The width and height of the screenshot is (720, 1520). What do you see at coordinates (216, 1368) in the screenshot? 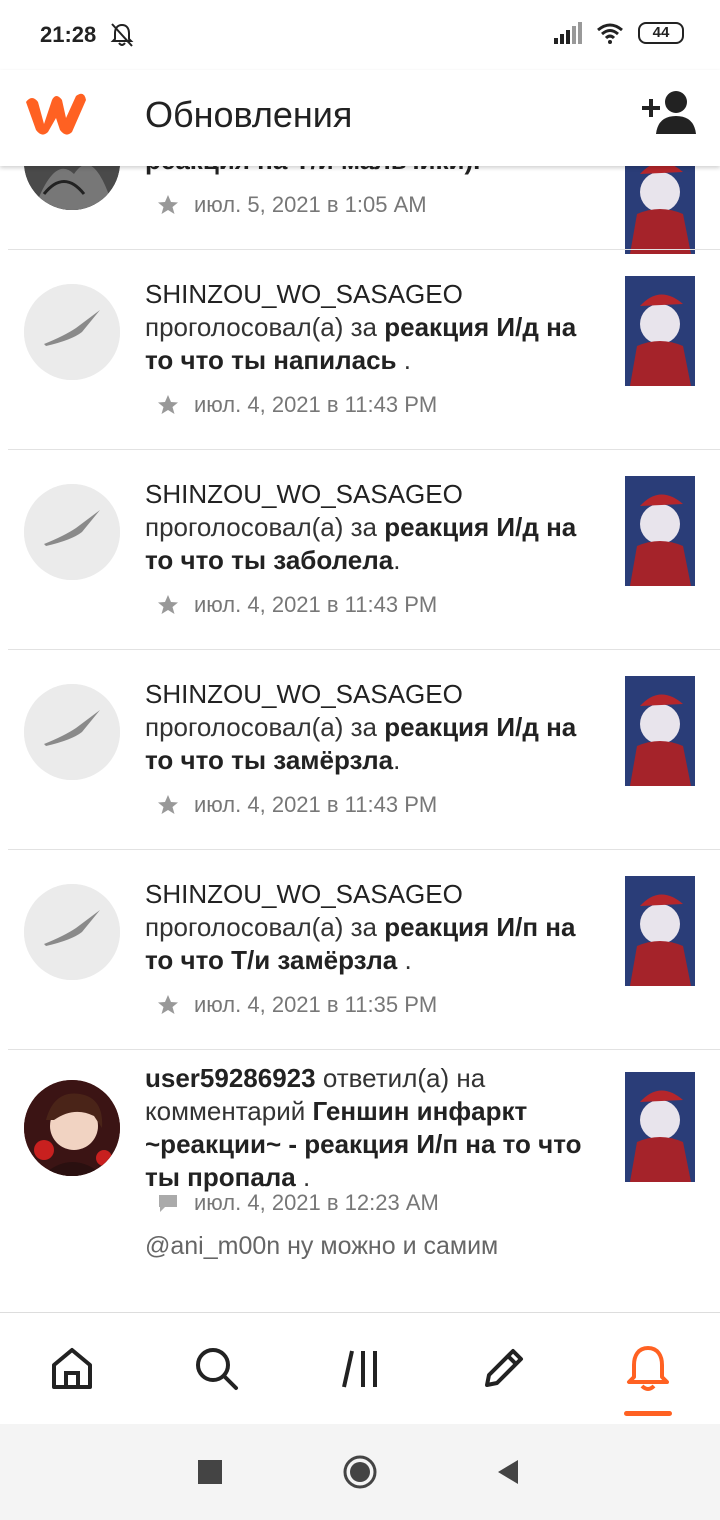
I see `search-icon` at bounding box center [216, 1368].